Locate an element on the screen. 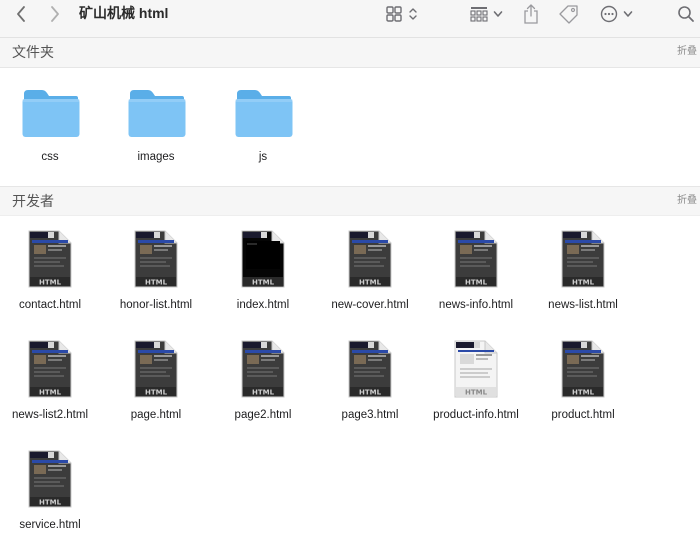 The image size is (700, 550). file-name: service.html is located at coordinates (50, 525).